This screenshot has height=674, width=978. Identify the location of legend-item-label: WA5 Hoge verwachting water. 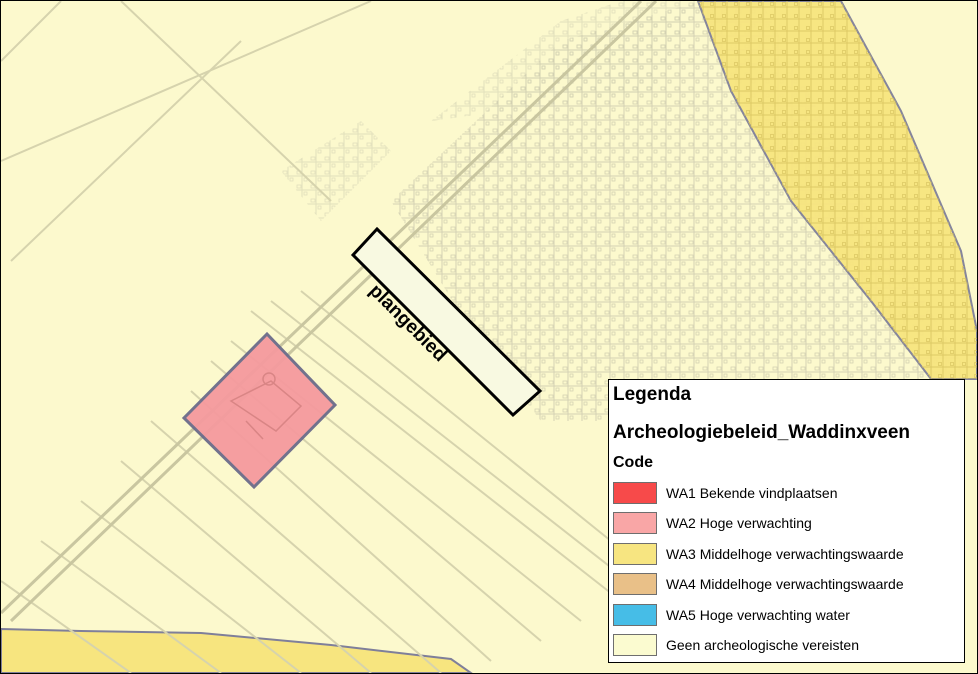
(758, 615).